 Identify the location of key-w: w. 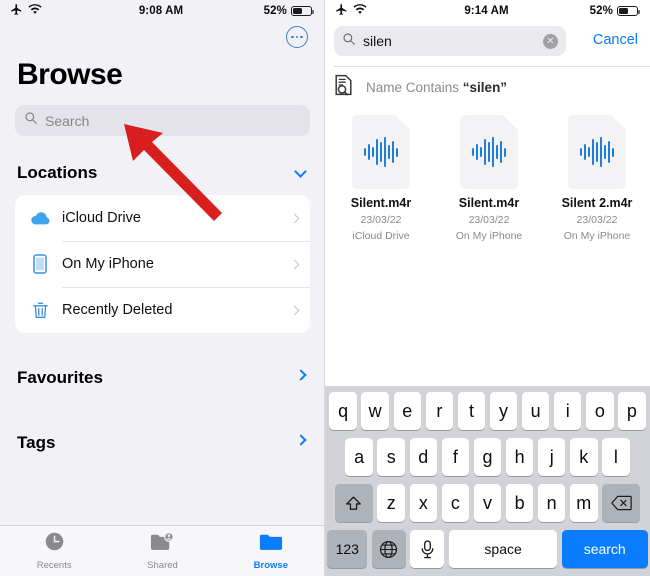
(375, 411).